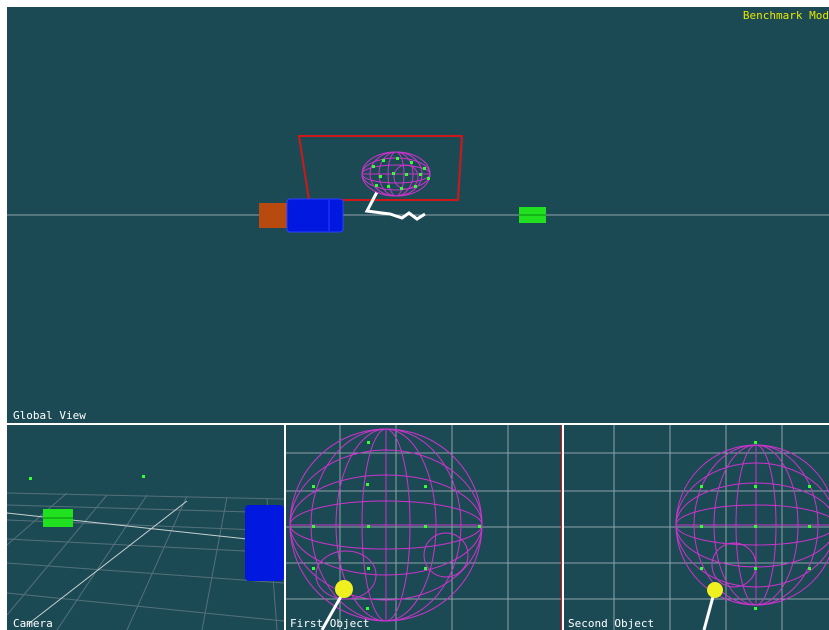 The image size is (829, 630). I want to click on camera-label: Camera, so click(33, 623).